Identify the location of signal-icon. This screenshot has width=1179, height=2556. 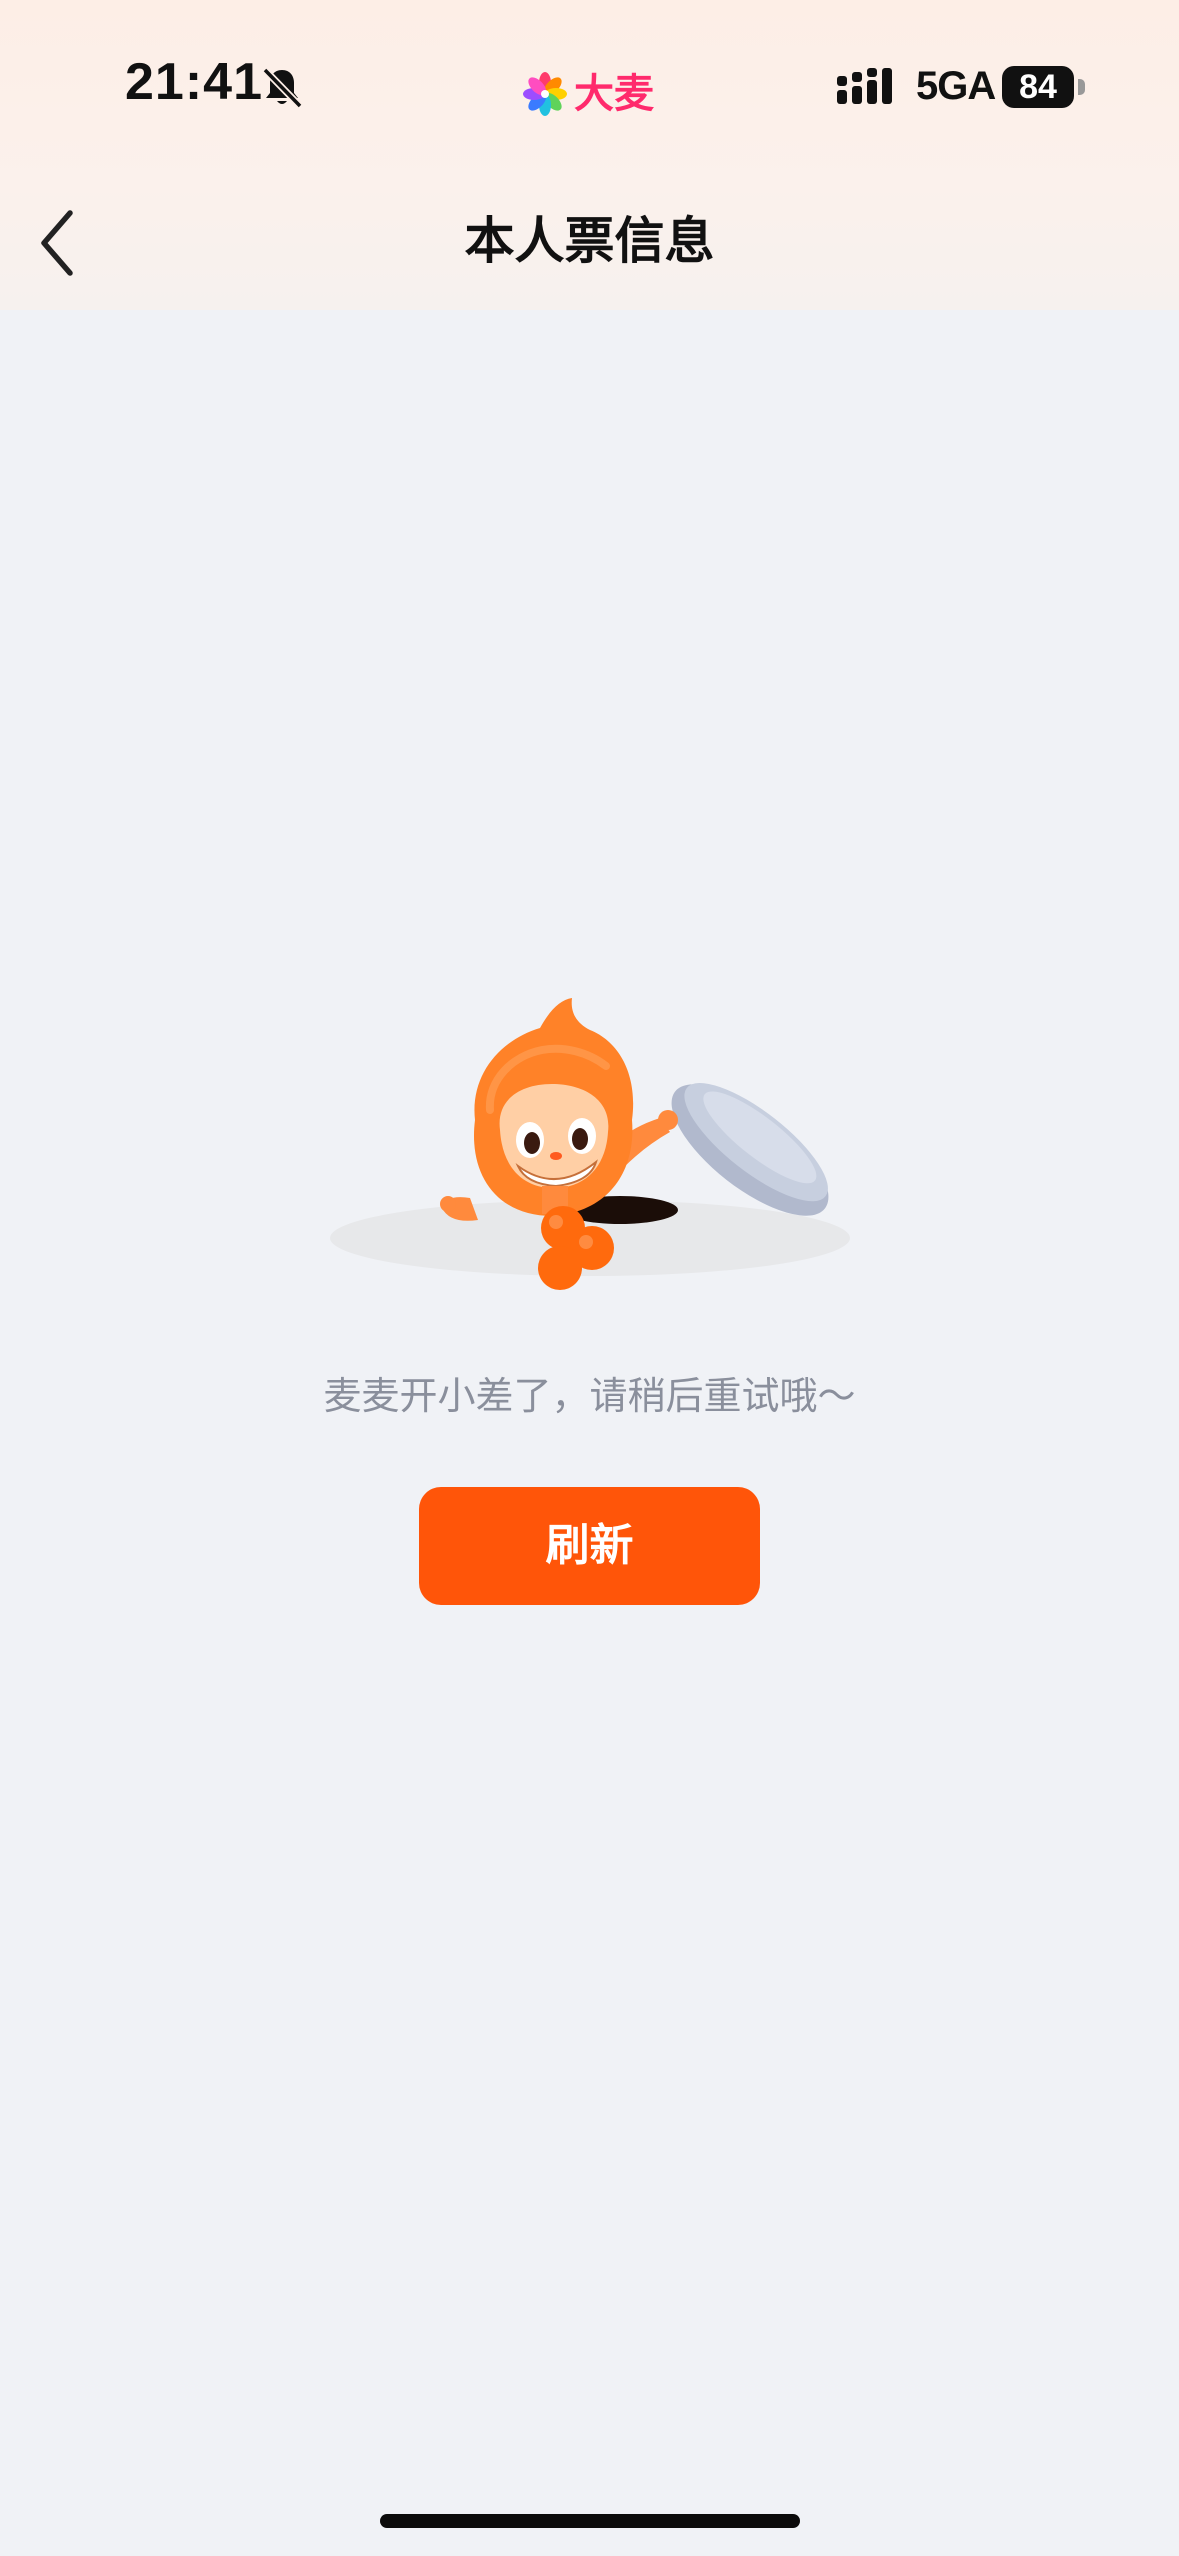
(864, 86).